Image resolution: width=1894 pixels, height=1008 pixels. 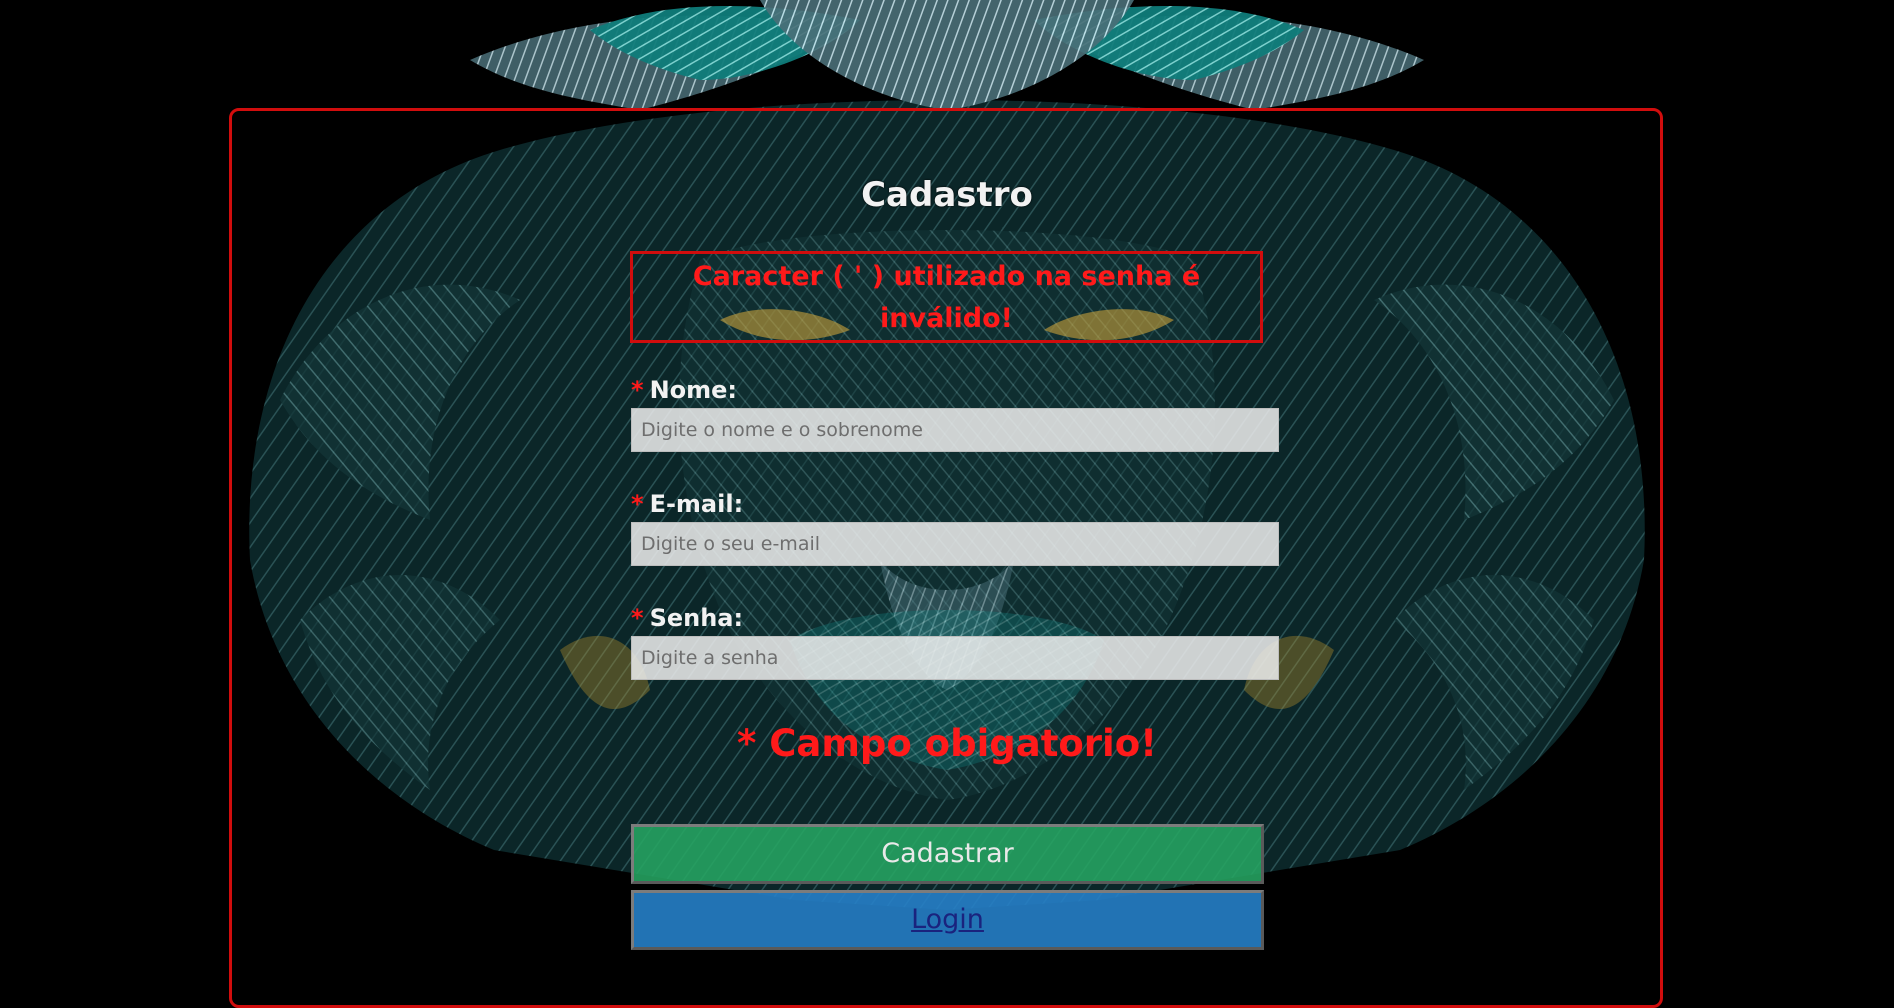 I want to click on email-input, so click(x=955, y=544).